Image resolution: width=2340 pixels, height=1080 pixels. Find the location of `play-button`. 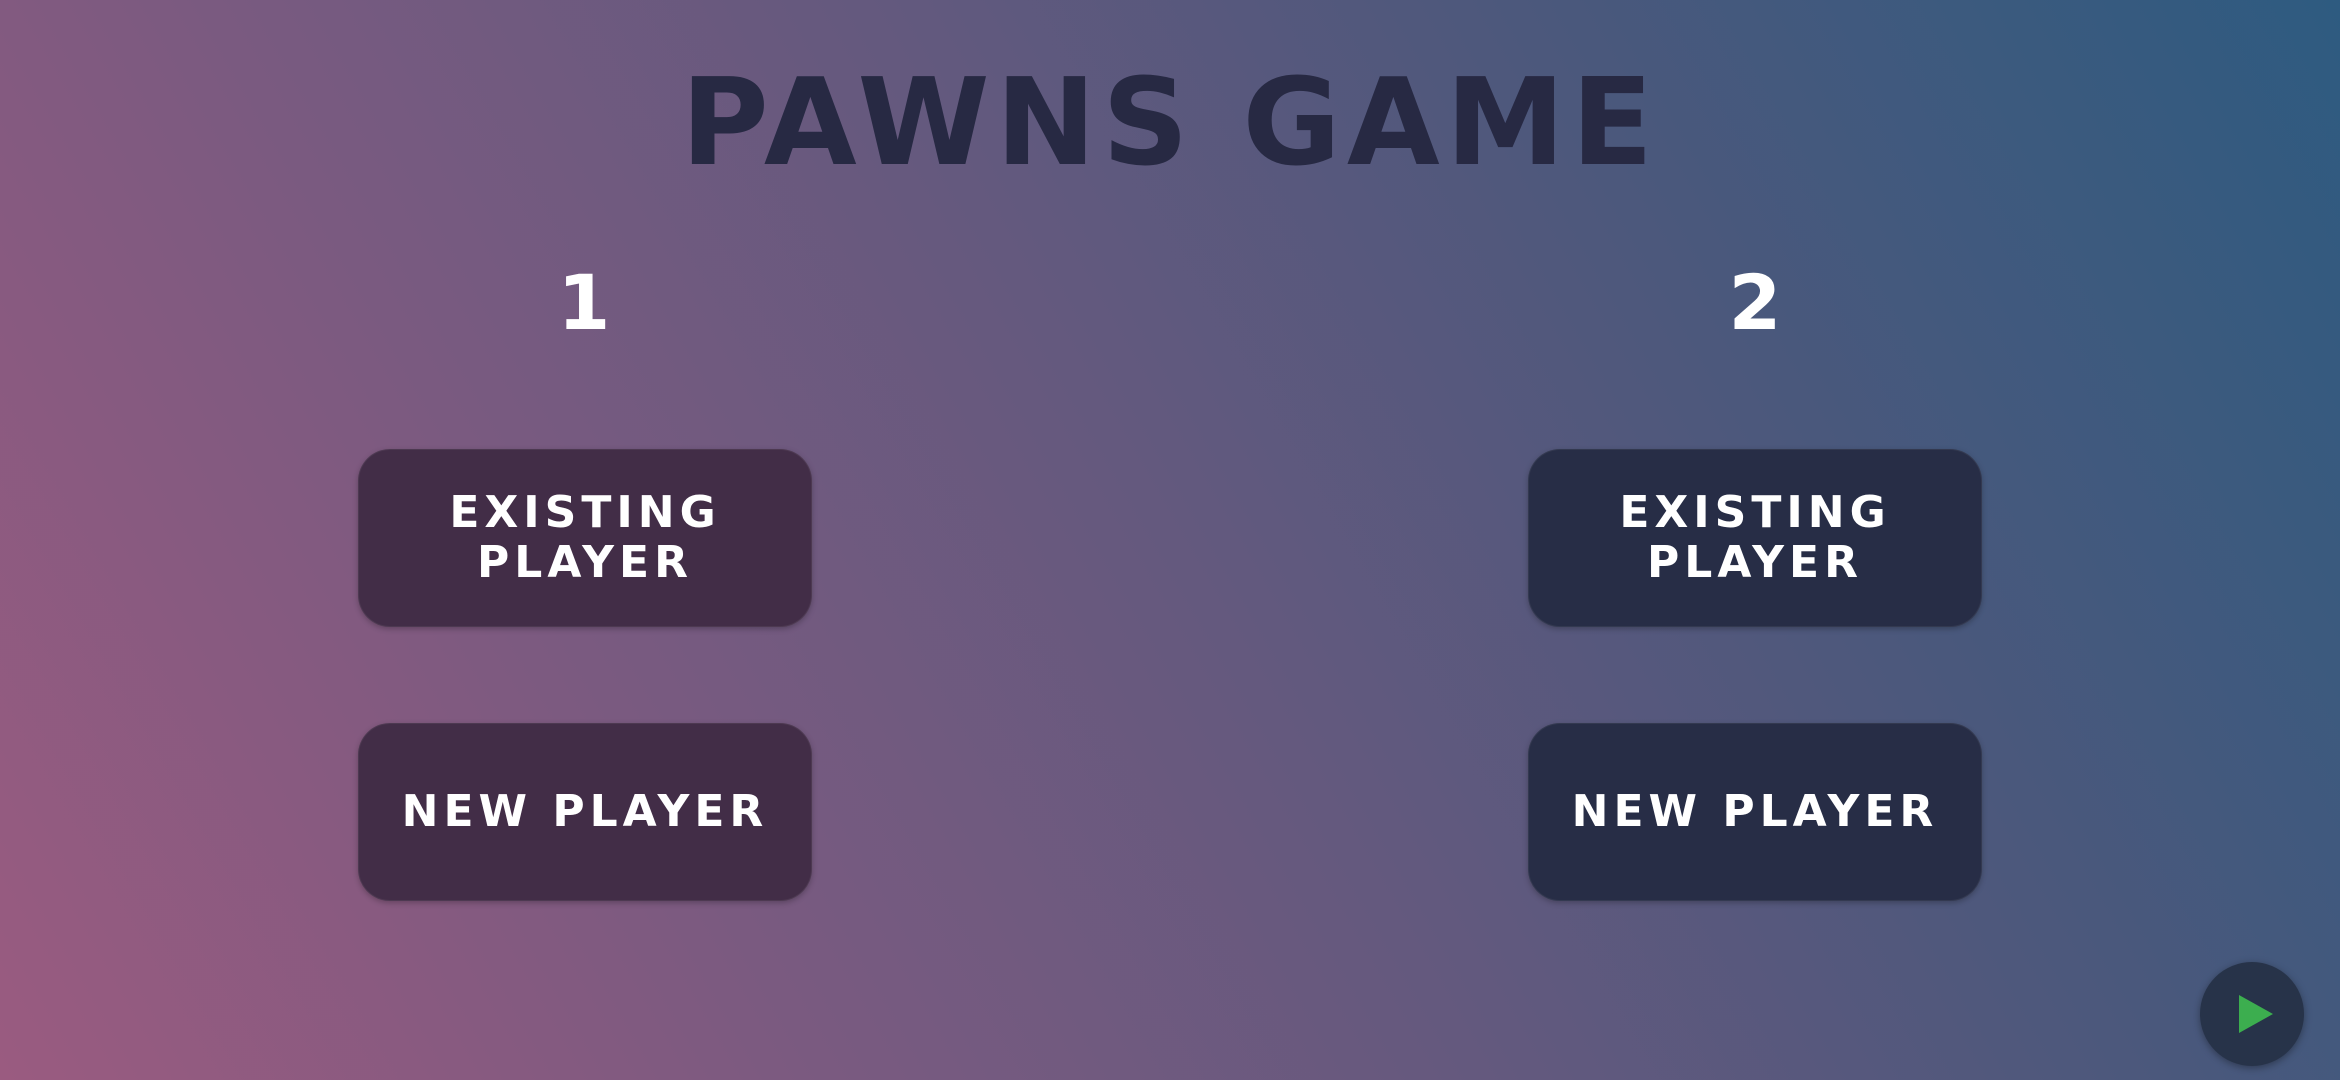

play-button is located at coordinates (2252, 1014).